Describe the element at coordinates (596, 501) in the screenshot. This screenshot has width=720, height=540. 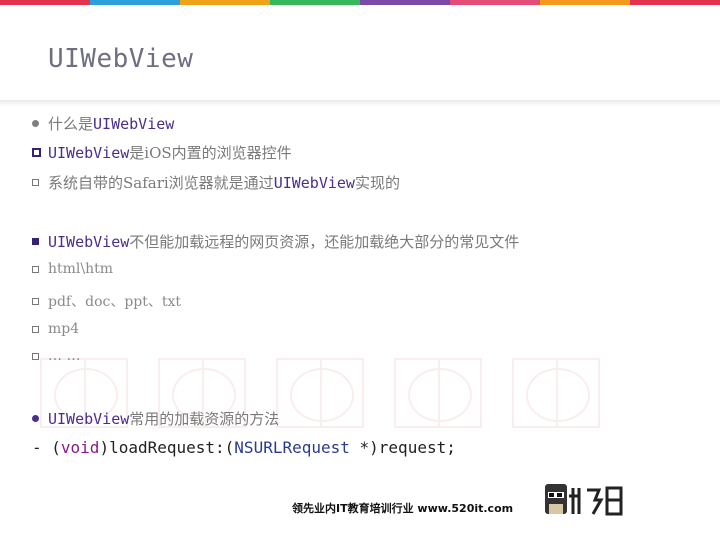
I see `logo-glyphs` at that location.